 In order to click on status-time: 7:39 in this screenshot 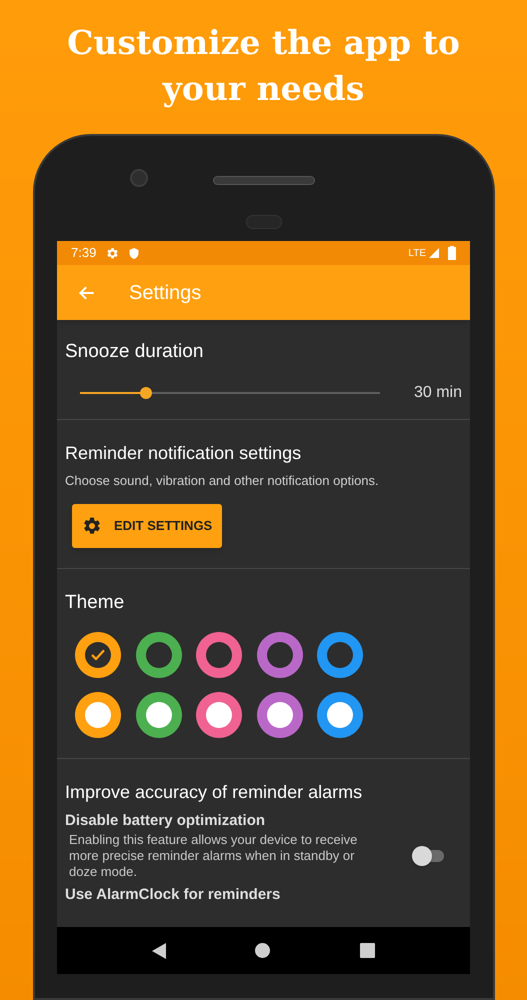, I will do `click(83, 253)`.